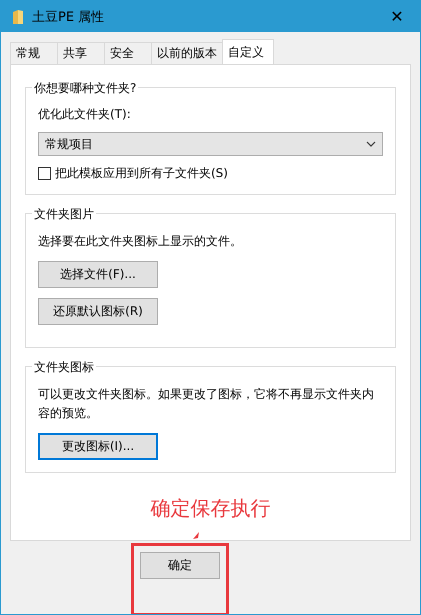 The width and height of the screenshot is (421, 615). Describe the element at coordinates (206, 404) in the screenshot. I see `description-text: 可以更改文件夹图标。如果更改了图标，它将不再显示文件夹内容的预览。` at that location.